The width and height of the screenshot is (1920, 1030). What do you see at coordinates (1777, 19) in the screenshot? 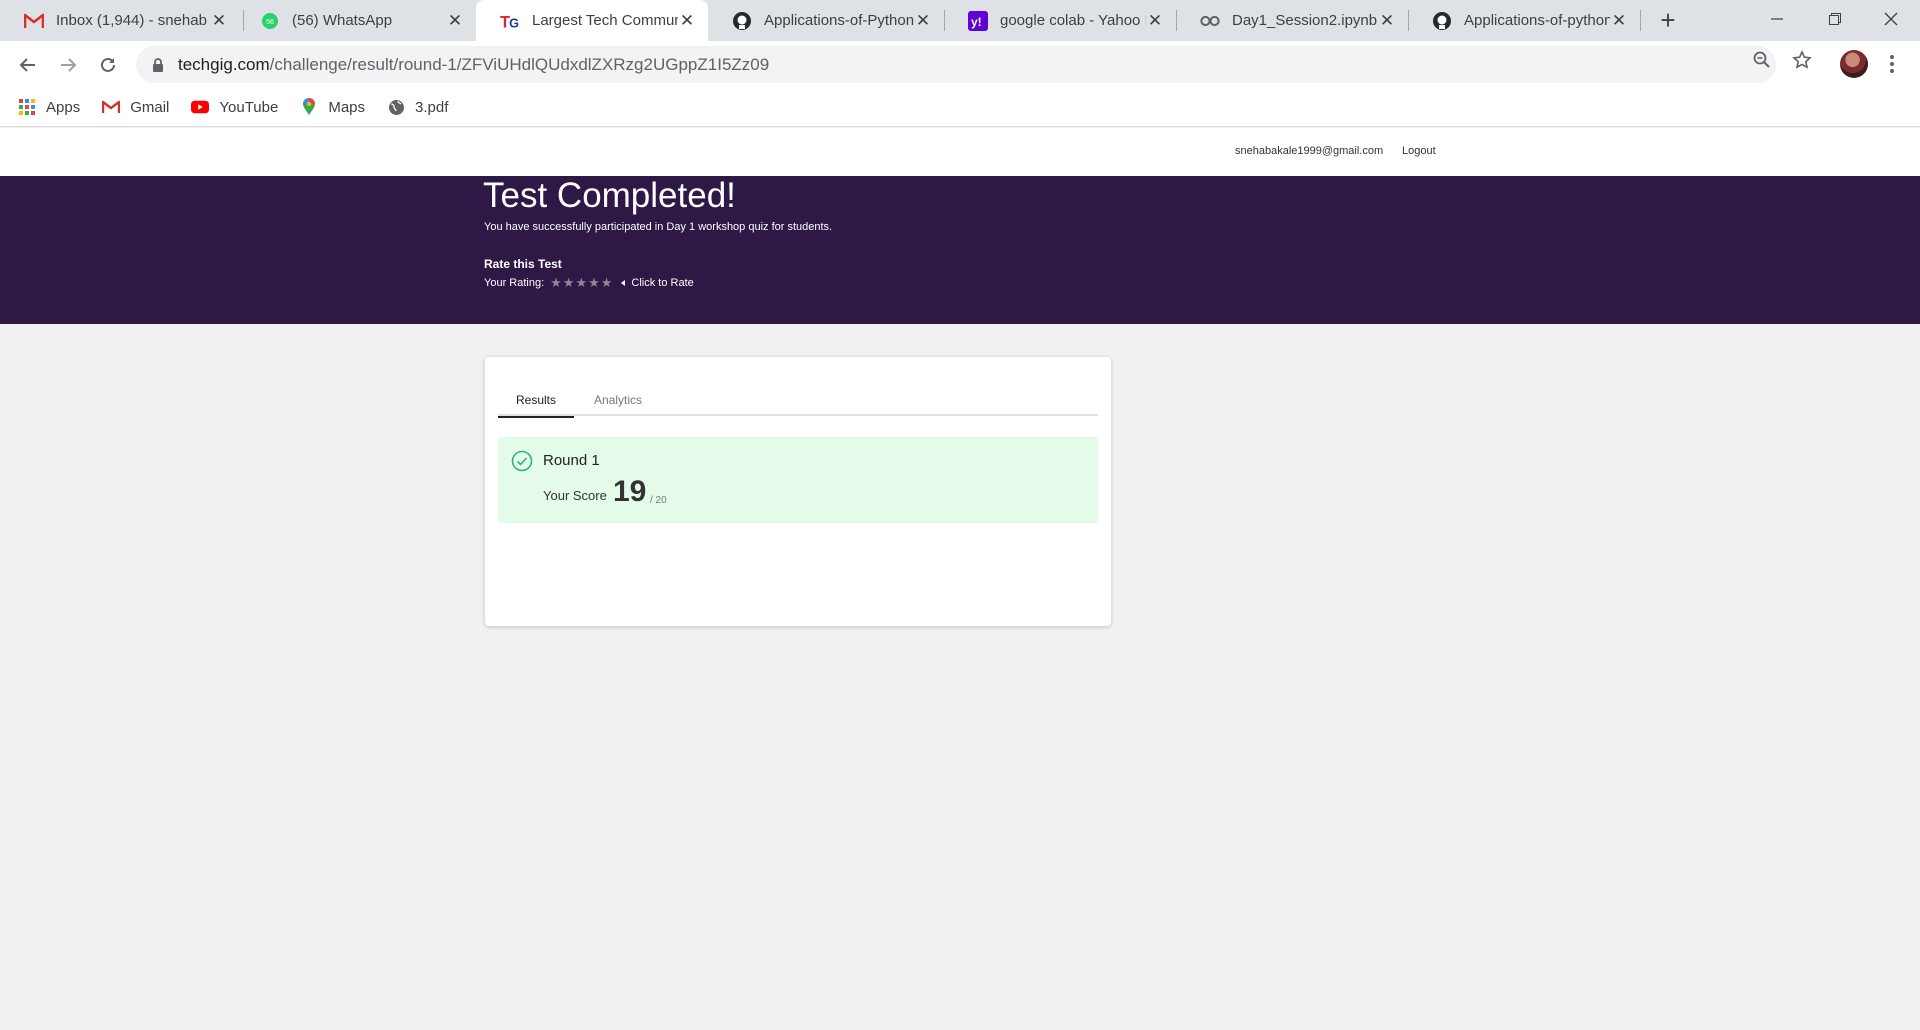
I see `minimize-button` at bounding box center [1777, 19].